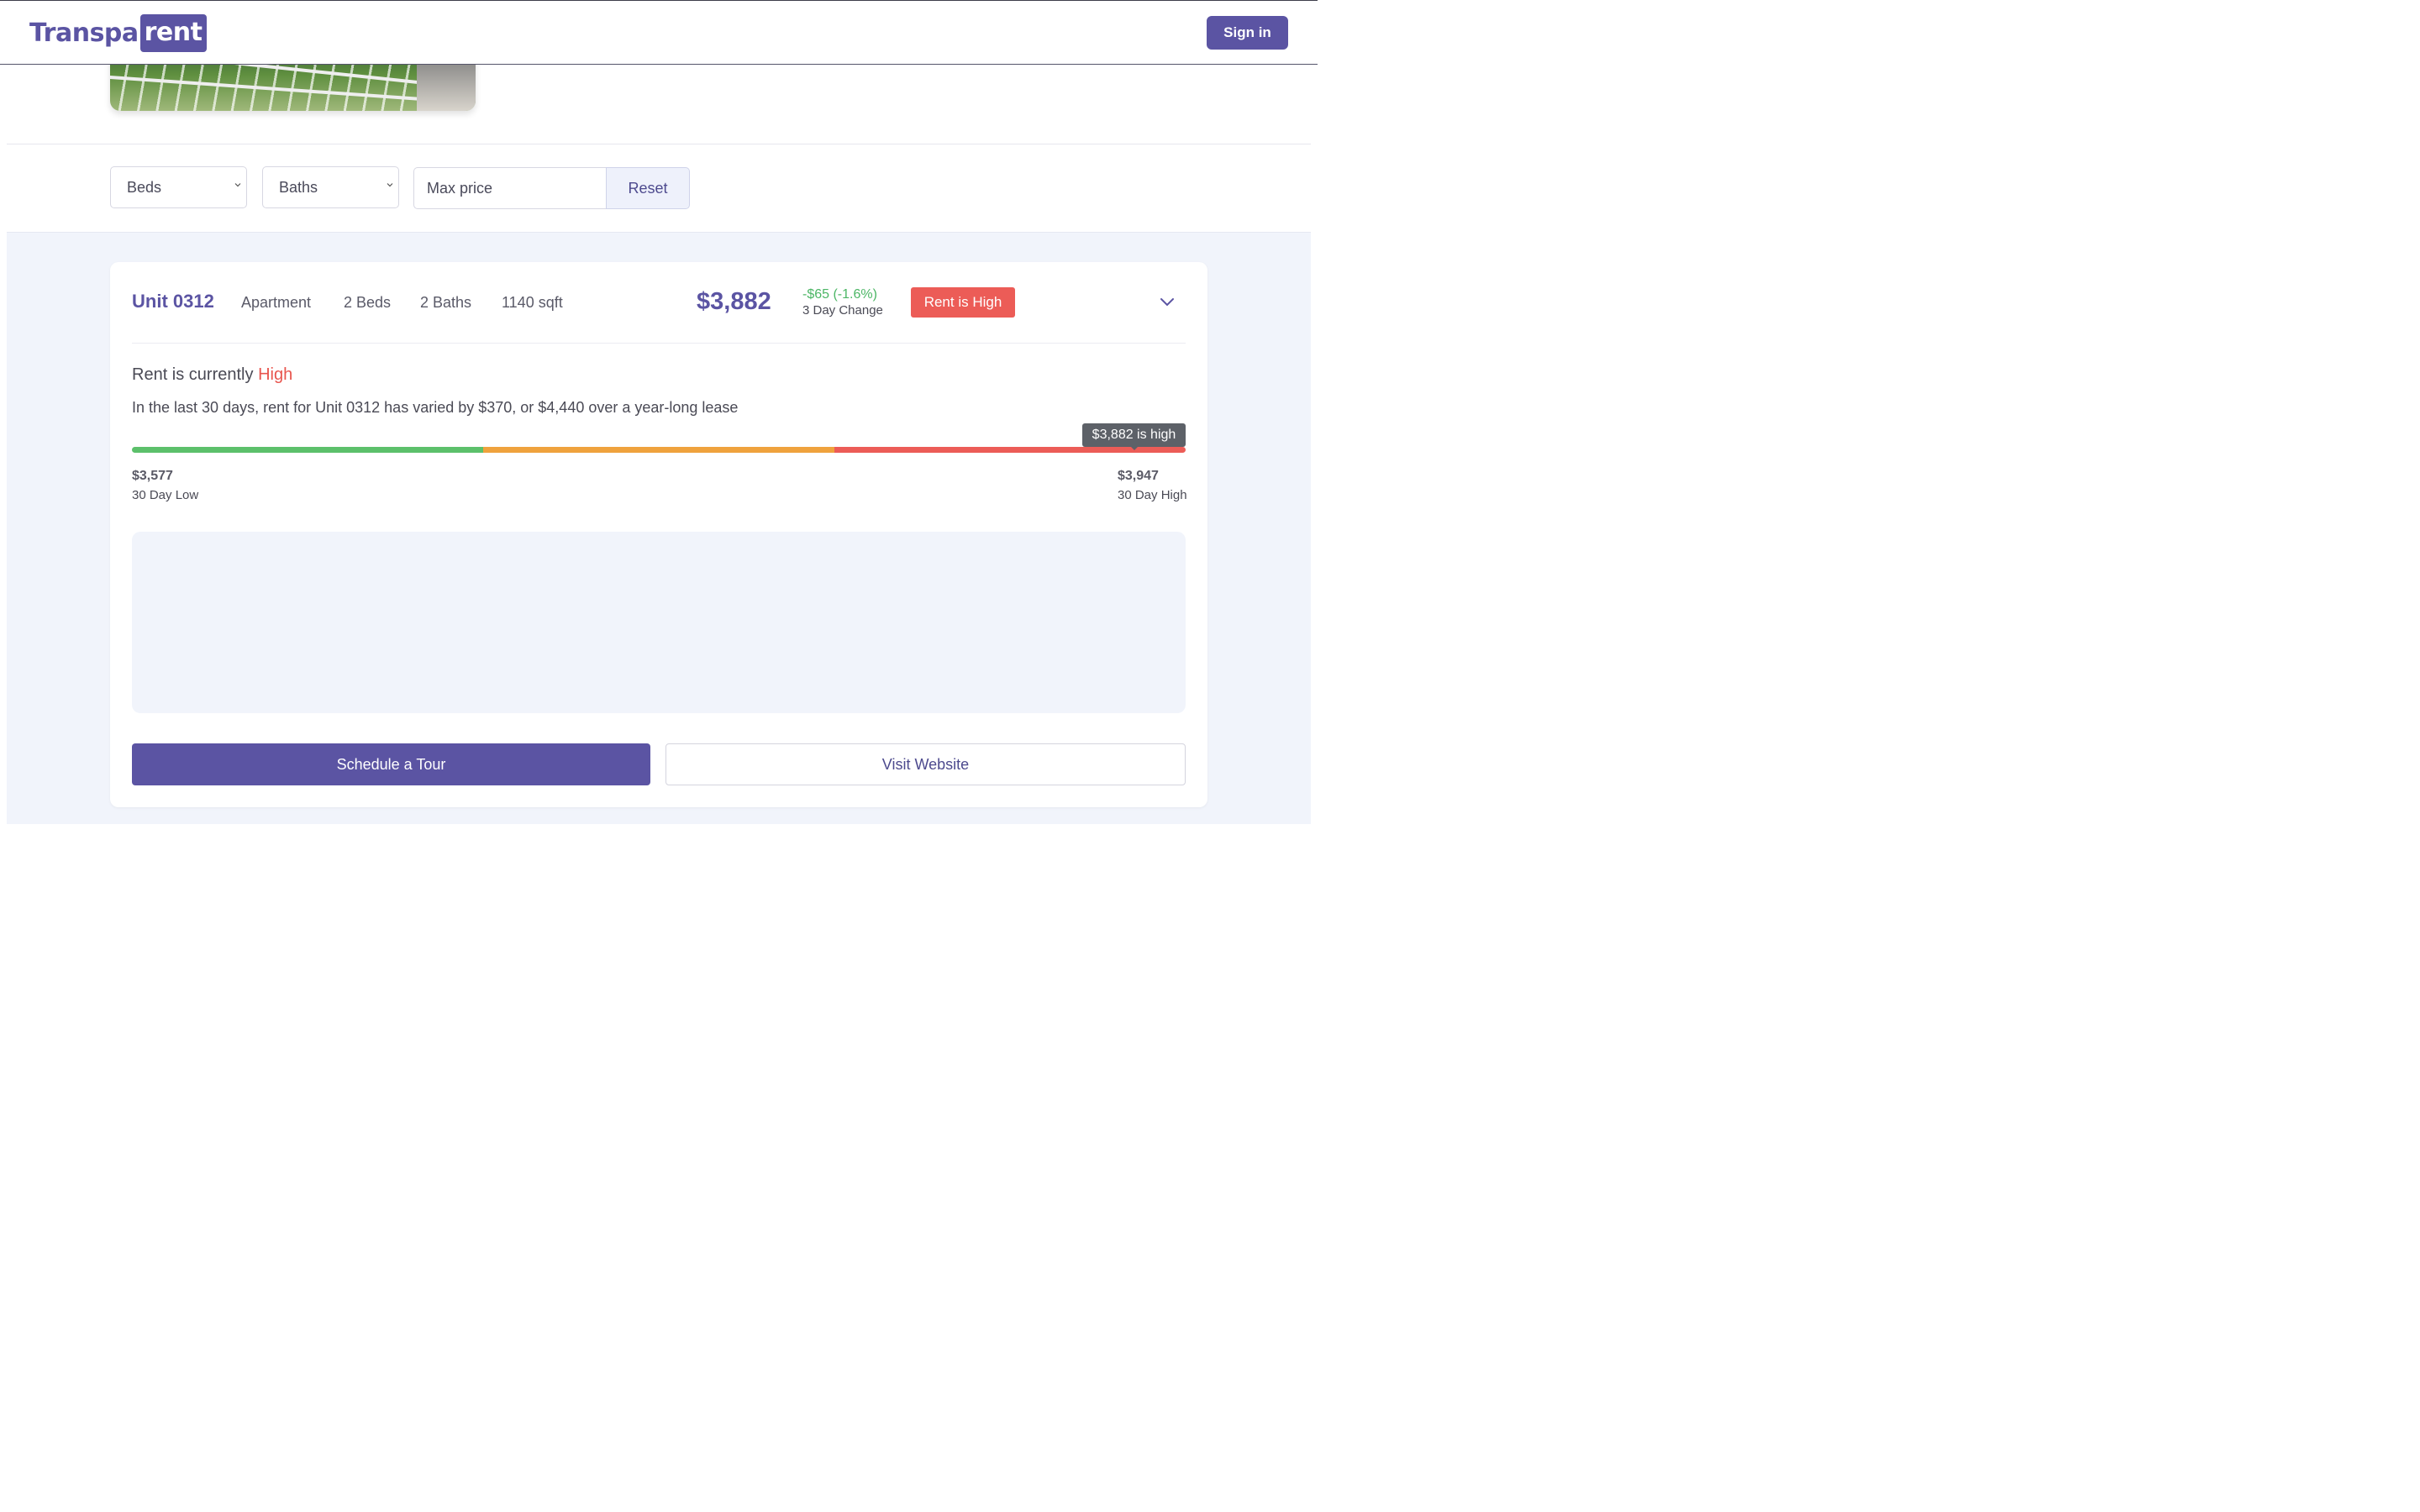 The image size is (2420, 1512). Describe the element at coordinates (153, 476) in the screenshot. I see `thirty-day-low-value: $3,577` at that location.